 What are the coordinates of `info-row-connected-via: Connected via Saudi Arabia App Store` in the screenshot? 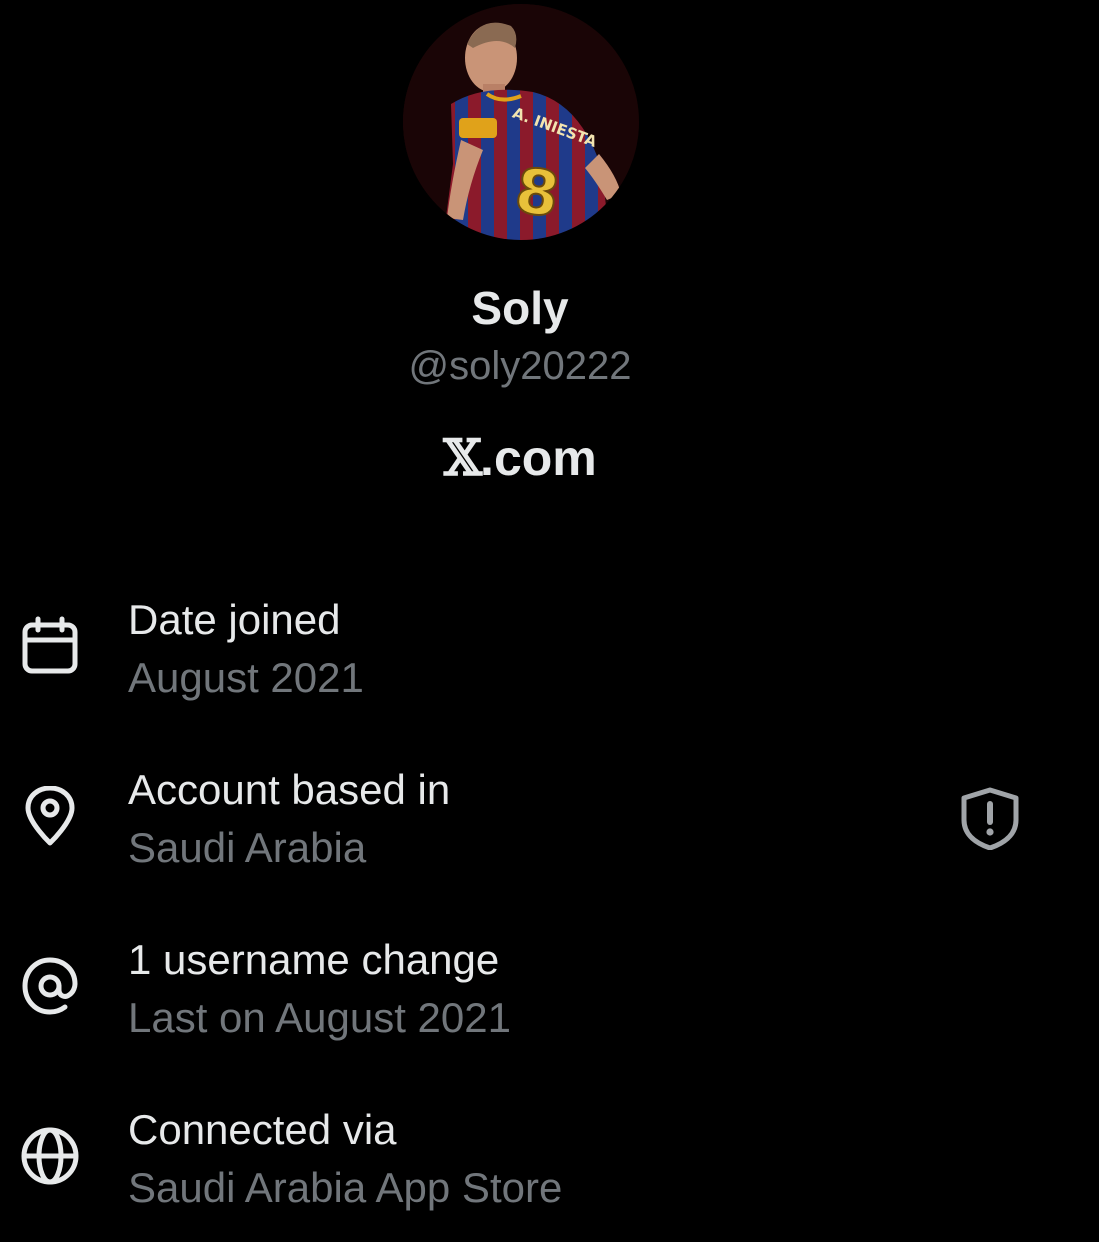 It's located at (549, 1172).